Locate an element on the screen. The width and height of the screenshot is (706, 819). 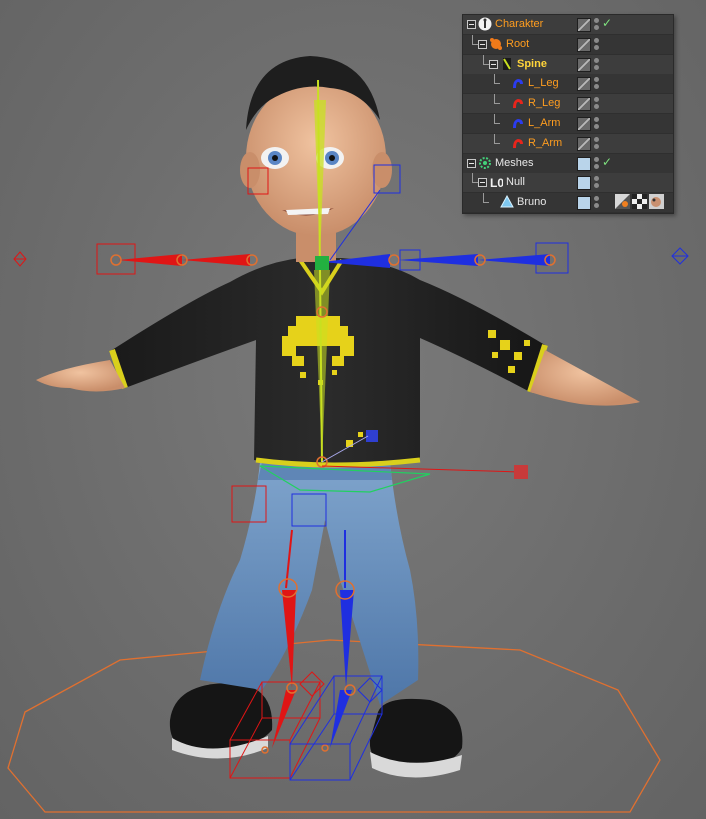
svg-text: L0 is located at coordinates (496, 182).